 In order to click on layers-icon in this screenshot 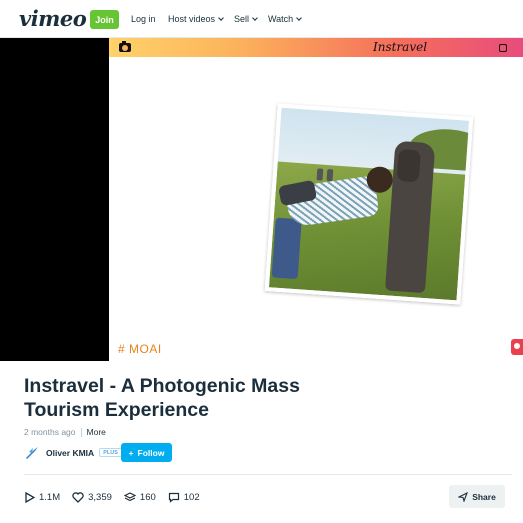, I will do `click(129, 496)`.